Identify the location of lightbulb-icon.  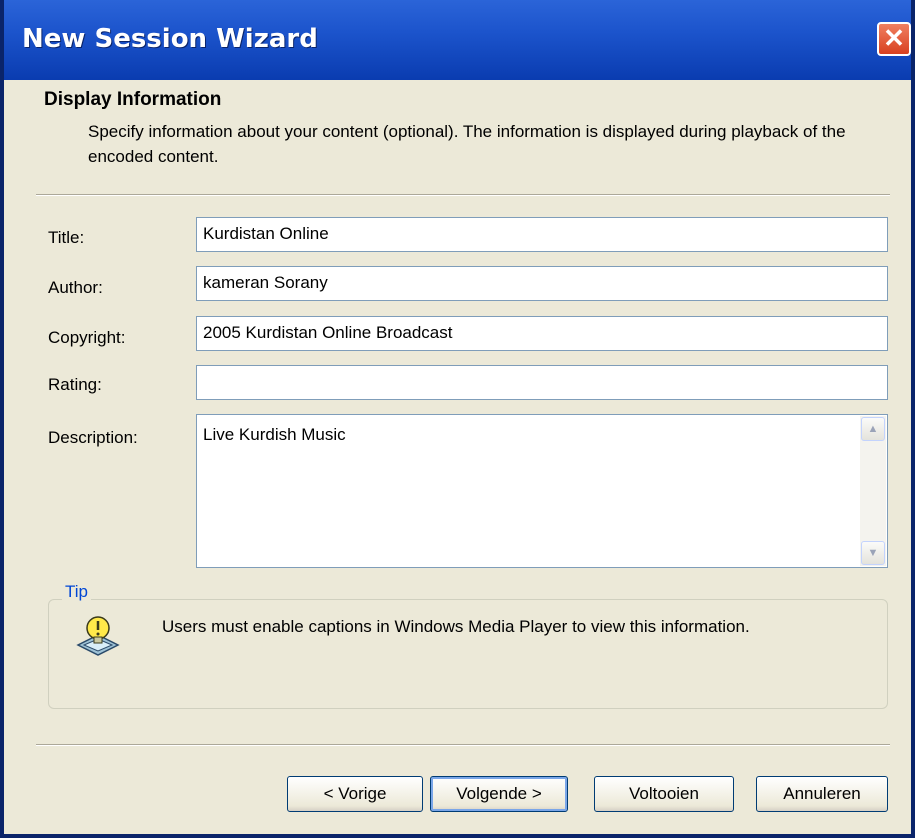
(98, 636).